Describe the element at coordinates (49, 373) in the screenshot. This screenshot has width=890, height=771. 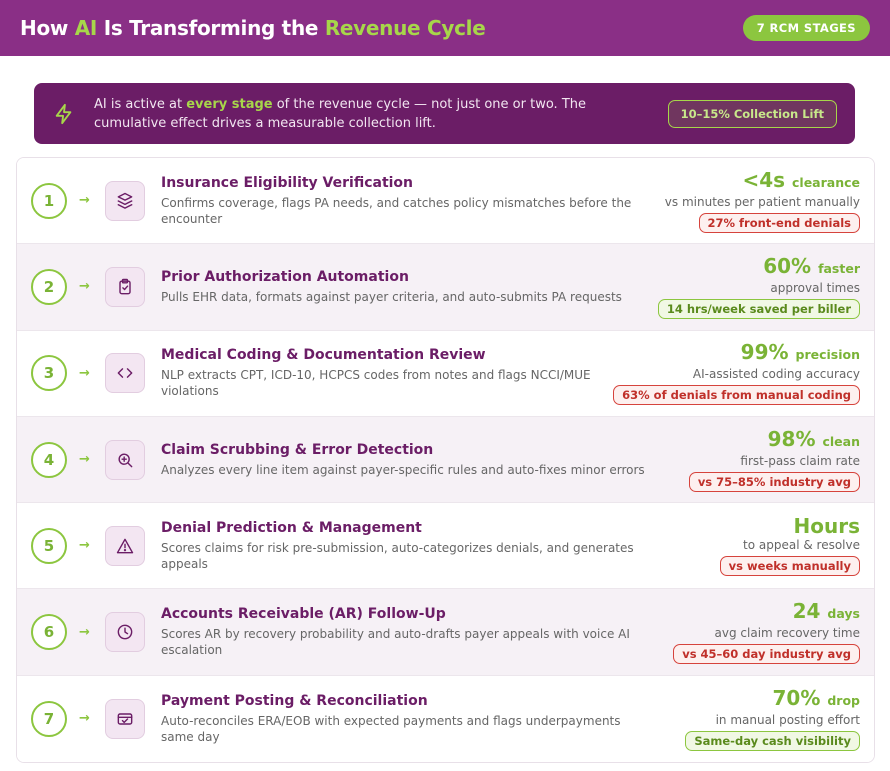
I see `stage-number: 3` at that location.